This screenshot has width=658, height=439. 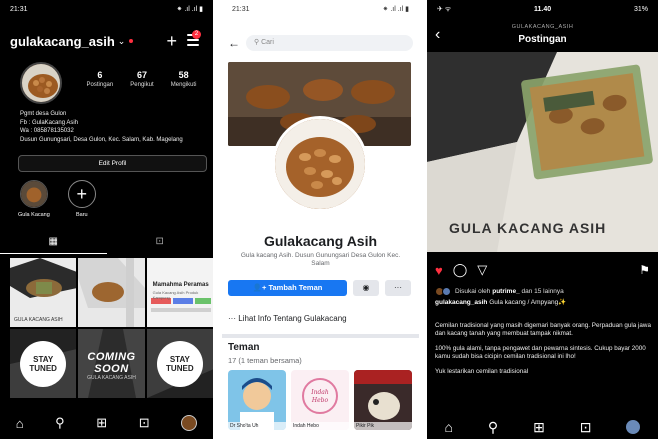 I want to click on menu-badge: 2, so click(x=196, y=34).